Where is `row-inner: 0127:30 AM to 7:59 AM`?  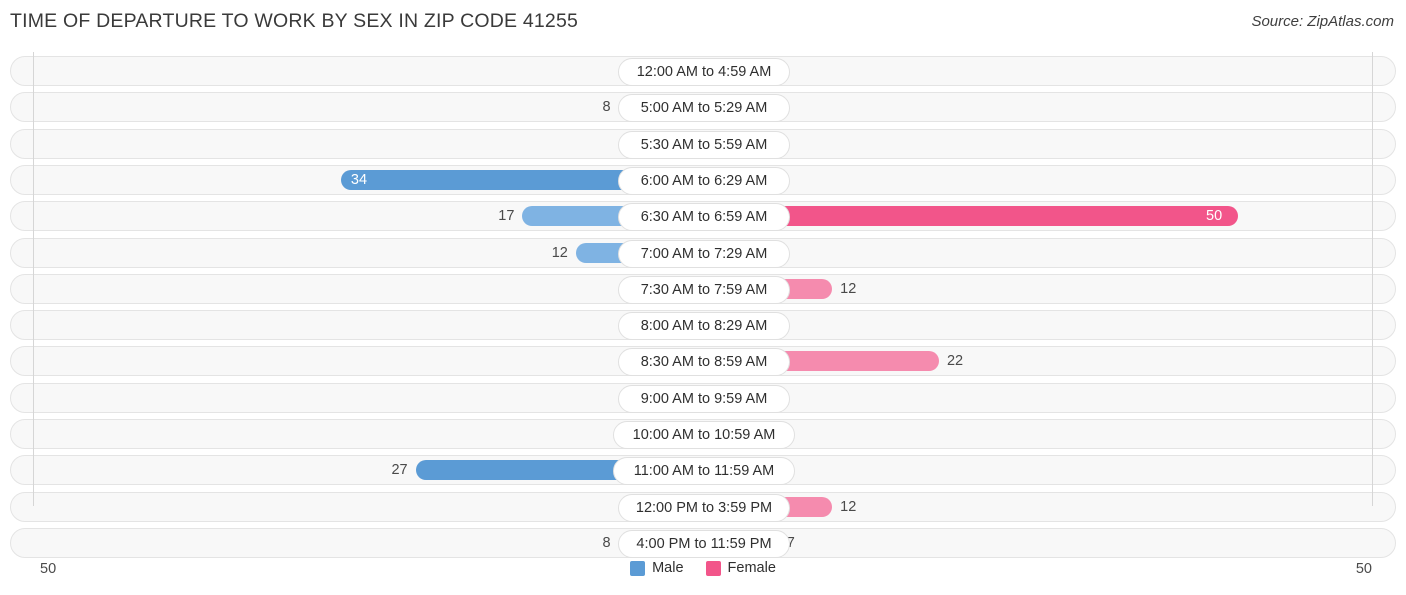
row-inner: 0127:30 AM to 7:59 AM is located at coordinates (703, 289).